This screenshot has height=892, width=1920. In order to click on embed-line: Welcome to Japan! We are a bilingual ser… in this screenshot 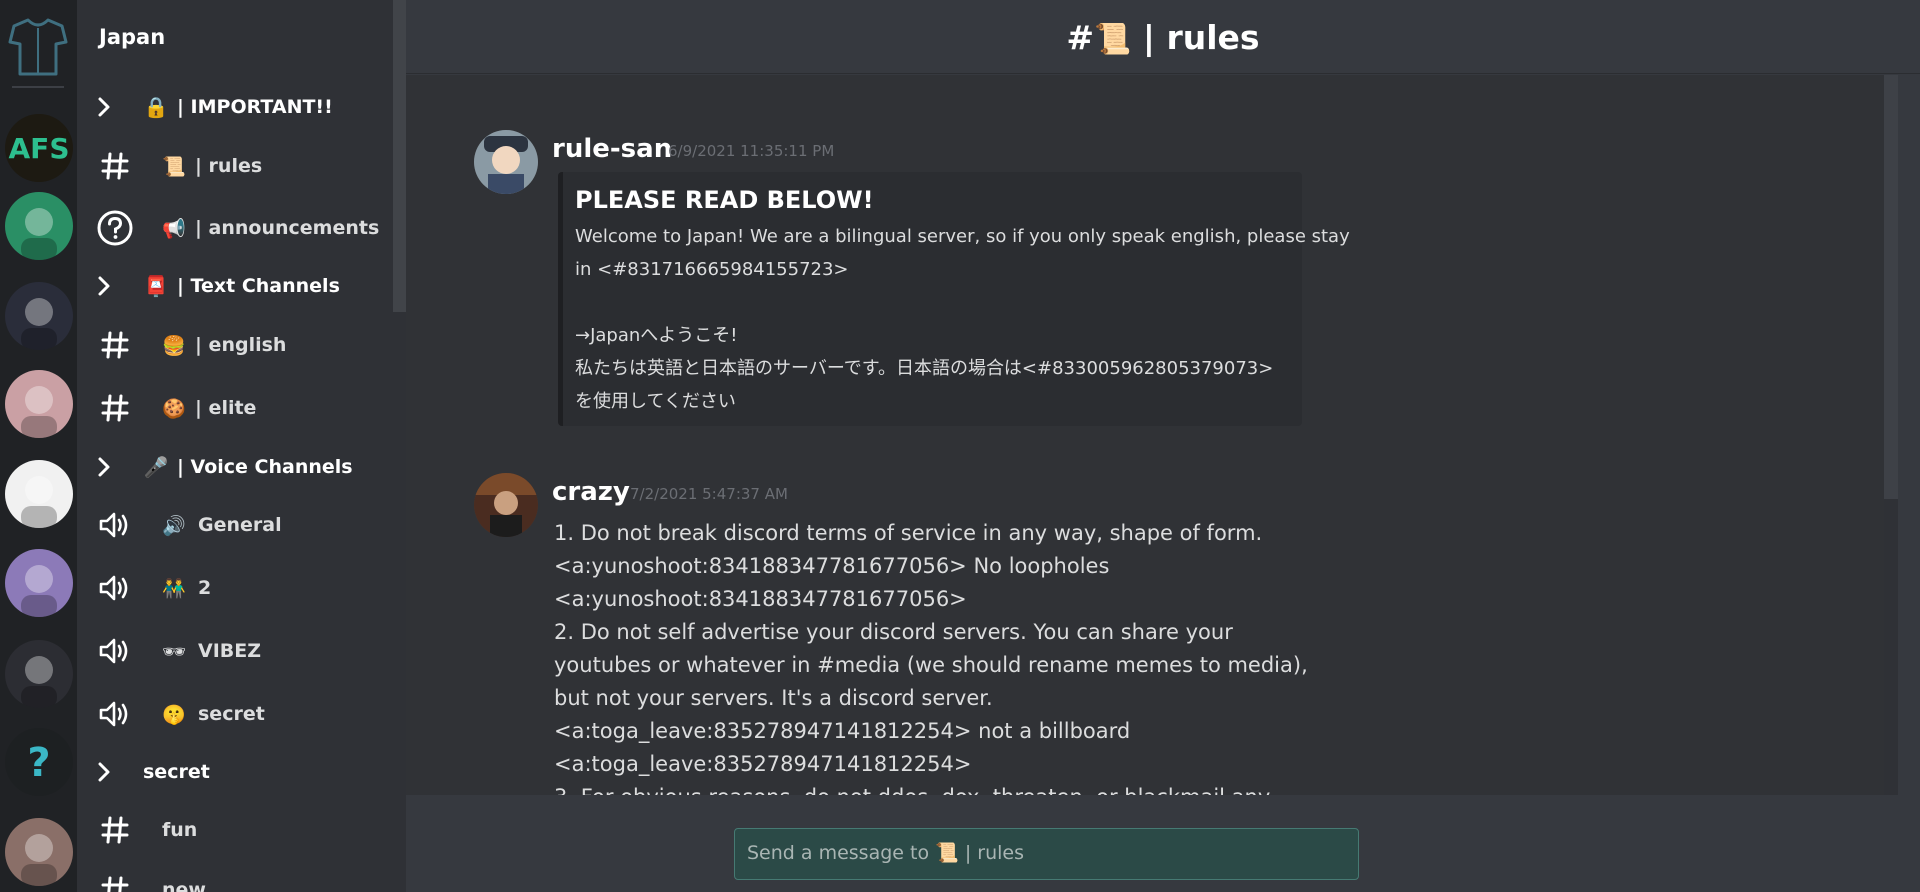, I will do `click(962, 236)`.